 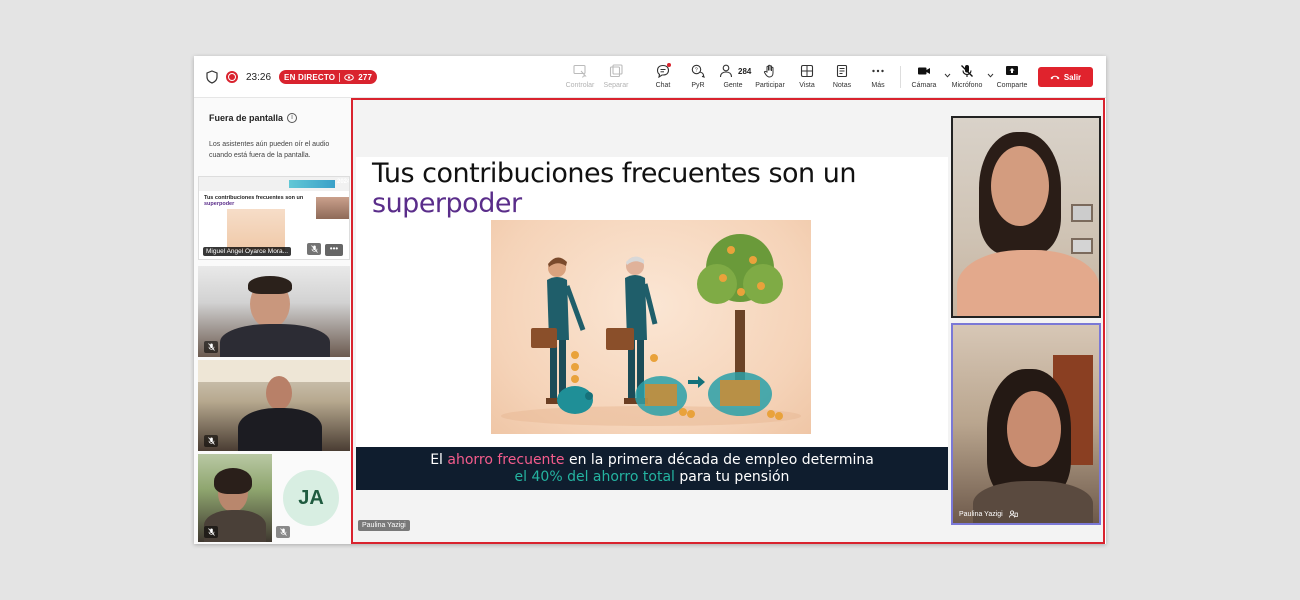 I want to click on savings-illustration, so click(x=651, y=327).